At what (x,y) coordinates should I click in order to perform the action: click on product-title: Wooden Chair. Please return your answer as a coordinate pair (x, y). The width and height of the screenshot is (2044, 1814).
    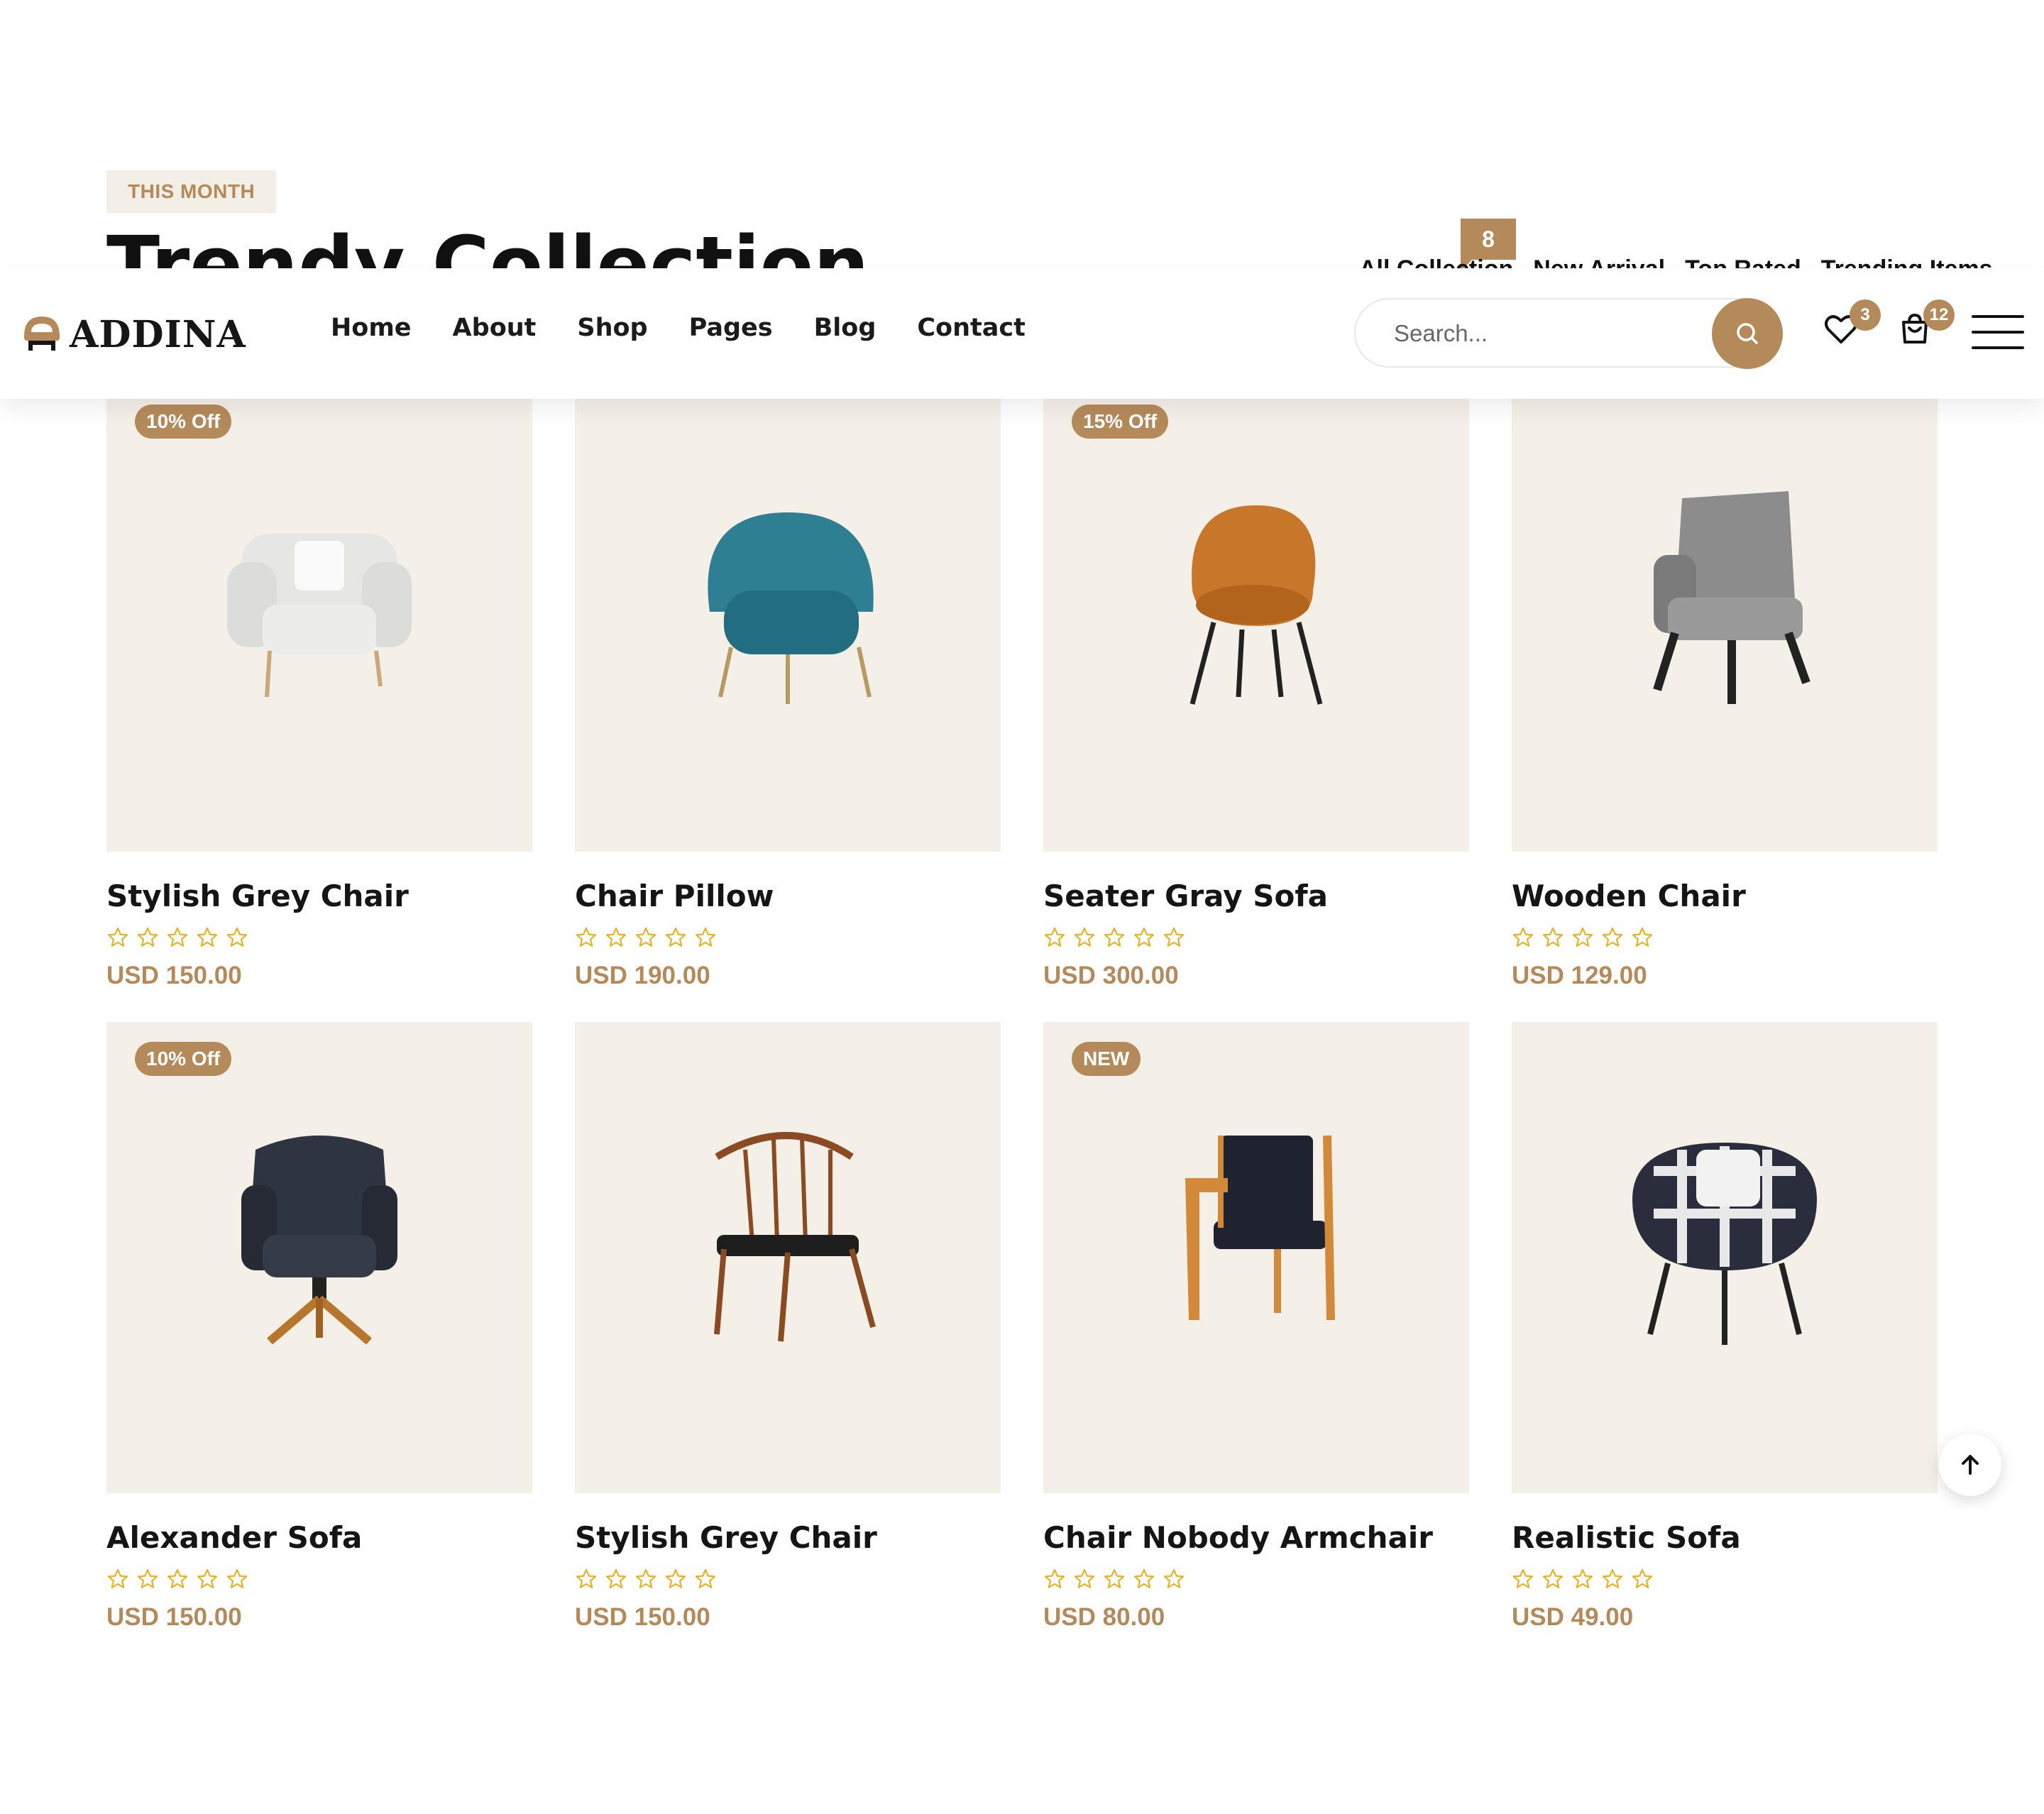
    Looking at the image, I should click on (1725, 896).